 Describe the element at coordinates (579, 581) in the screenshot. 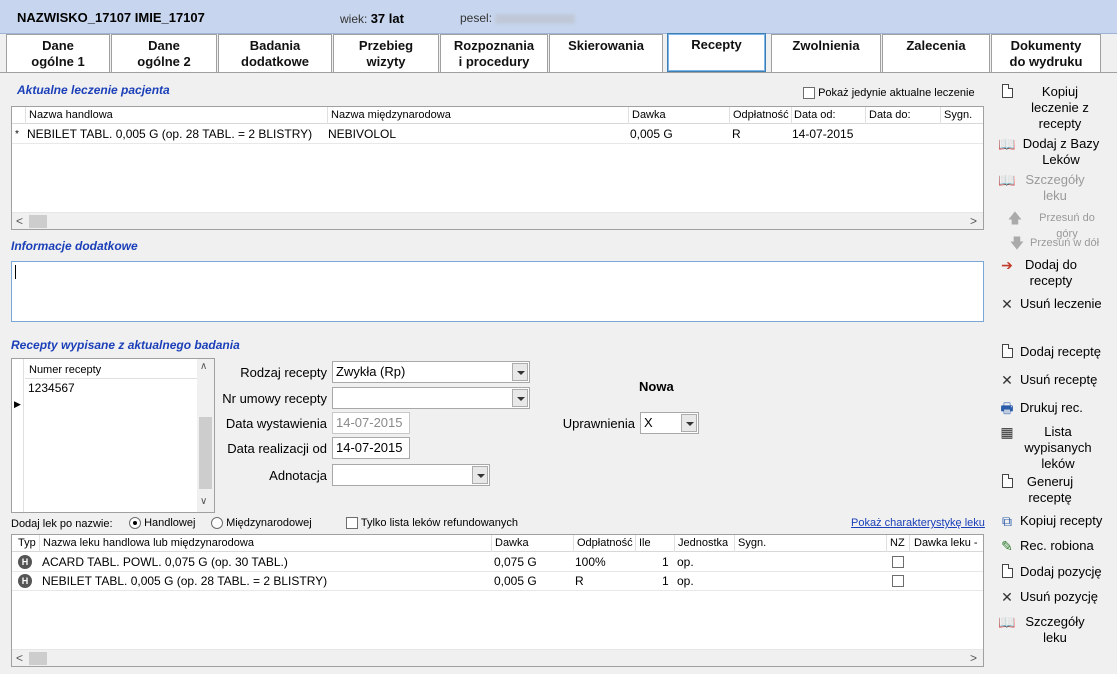

I see `cell-payment: R` at that location.